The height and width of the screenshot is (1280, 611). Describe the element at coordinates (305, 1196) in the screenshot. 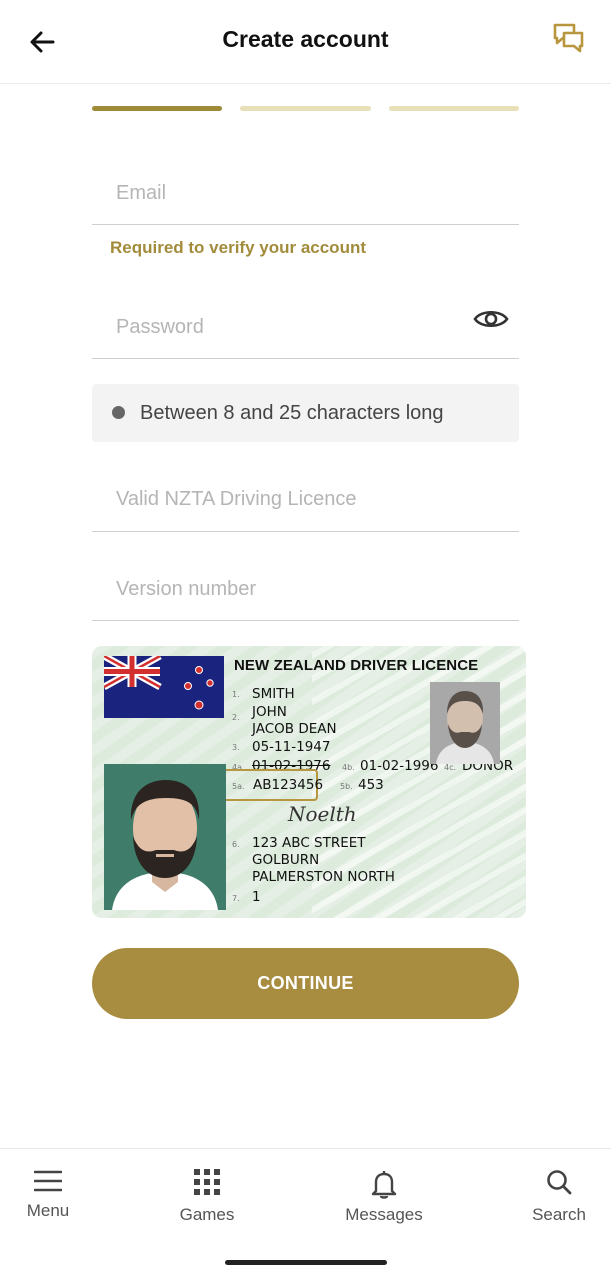

I see `bottom-nav: Menu Games Messages Search` at that location.